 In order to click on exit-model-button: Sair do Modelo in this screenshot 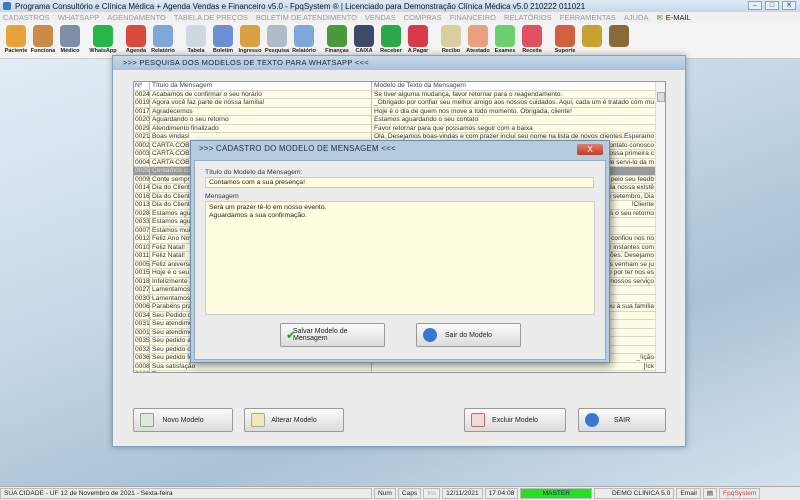, I will do `click(468, 335)`.